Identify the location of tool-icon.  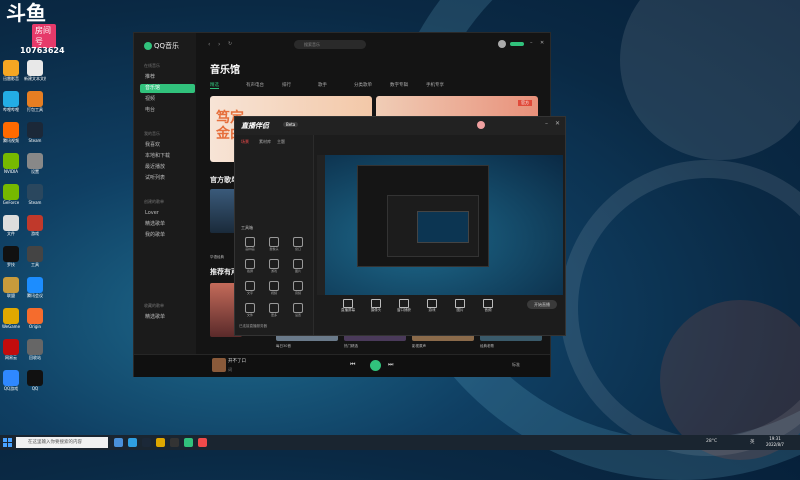
(298, 242).